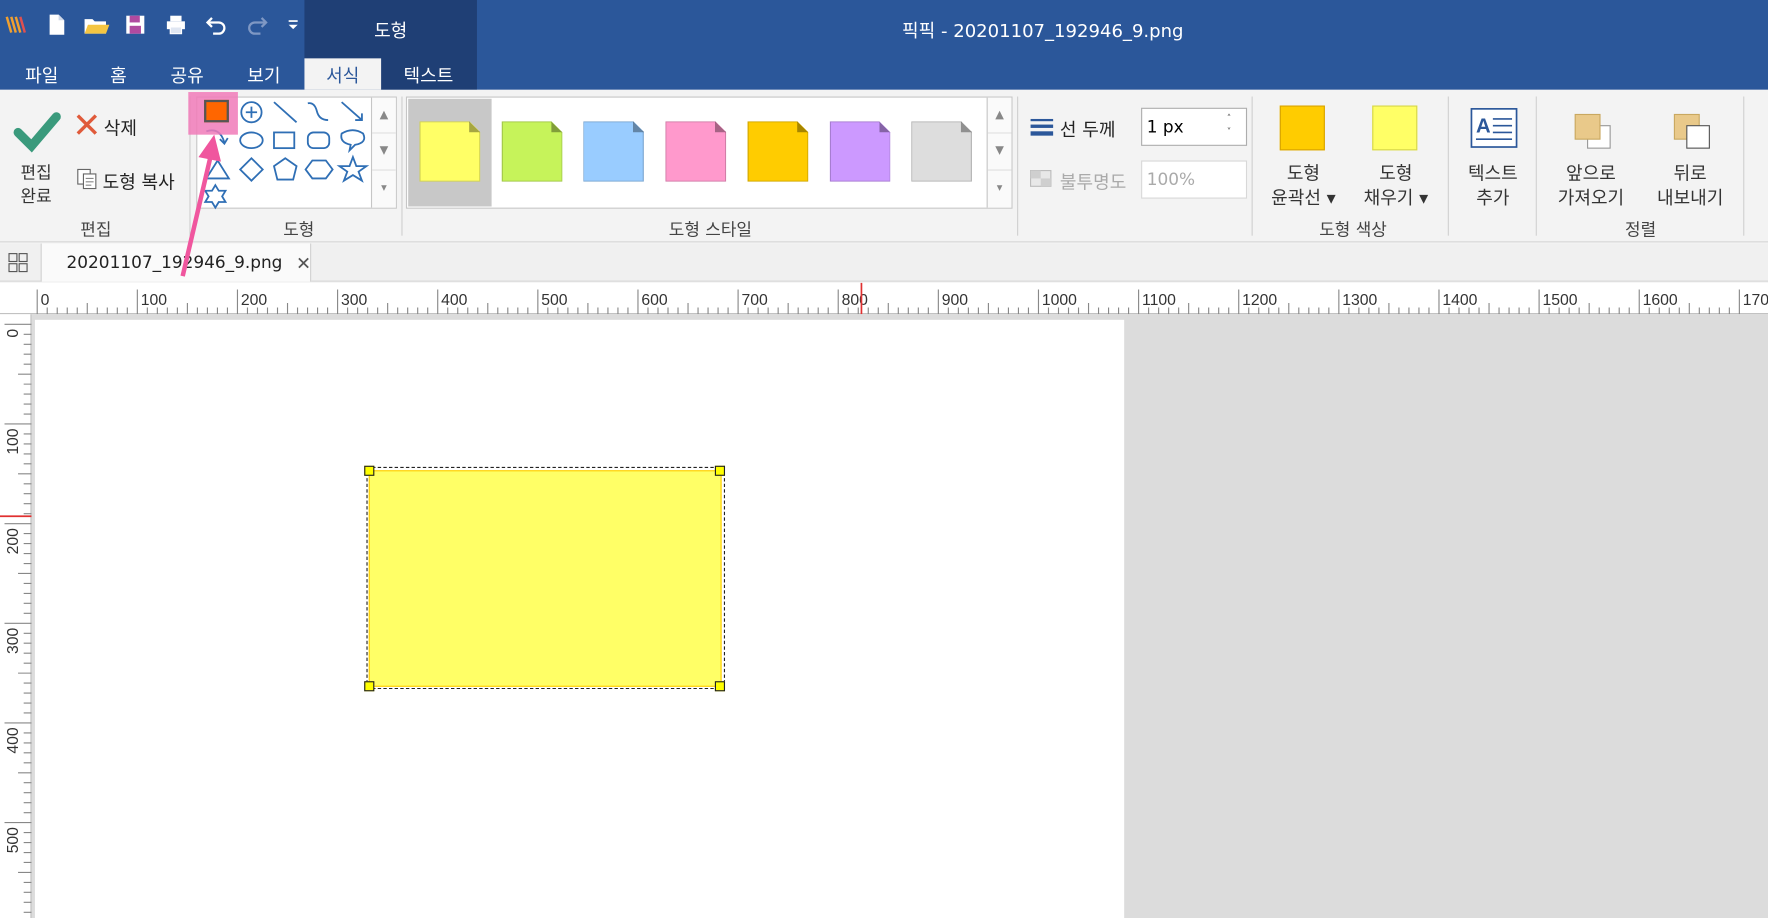 The height and width of the screenshot is (918, 1768). I want to click on line-thickness-label: 선 두께, so click(1087, 129).